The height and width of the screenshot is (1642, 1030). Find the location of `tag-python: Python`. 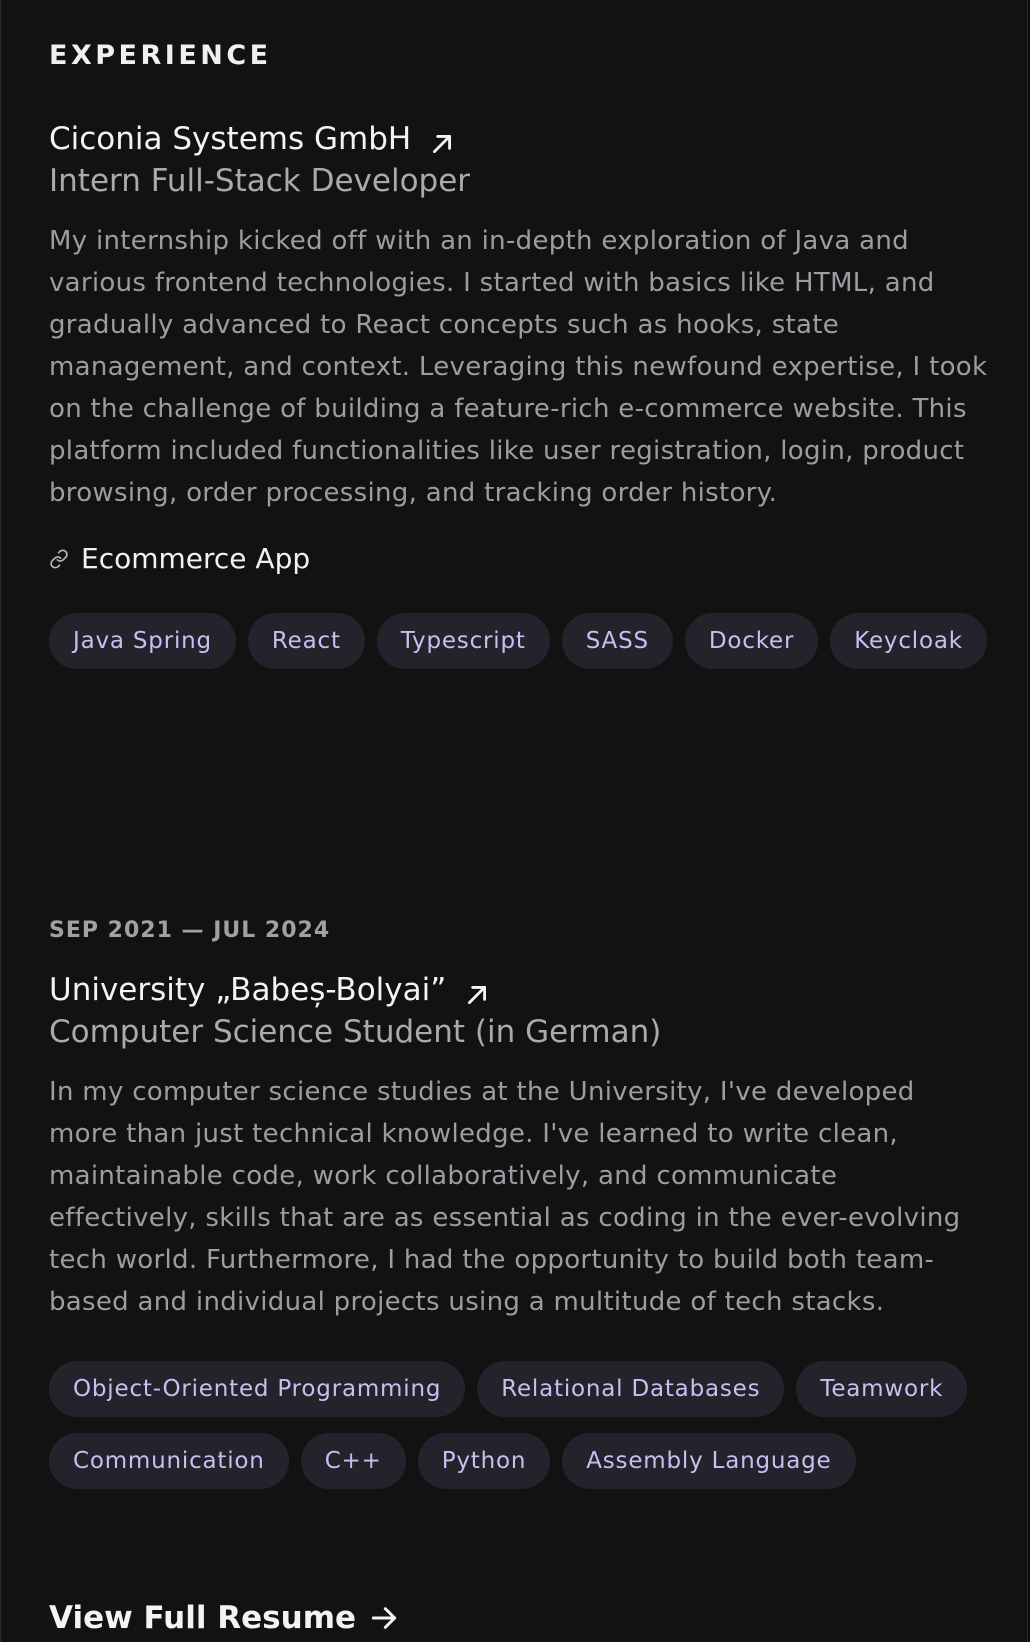

tag-python: Python is located at coordinates (484, 1461).